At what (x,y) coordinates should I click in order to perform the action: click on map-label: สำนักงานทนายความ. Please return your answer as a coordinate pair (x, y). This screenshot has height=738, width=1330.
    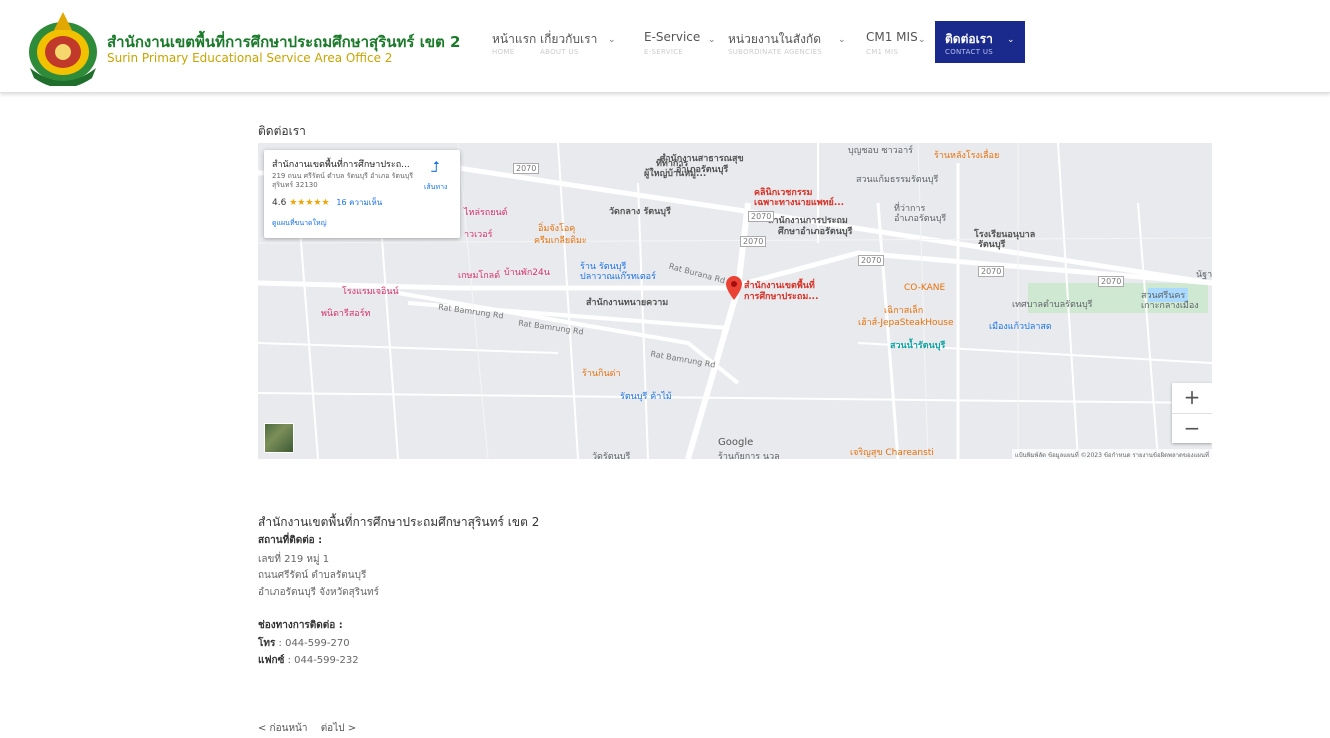
    Looking at the image, I should click on (627, 302).